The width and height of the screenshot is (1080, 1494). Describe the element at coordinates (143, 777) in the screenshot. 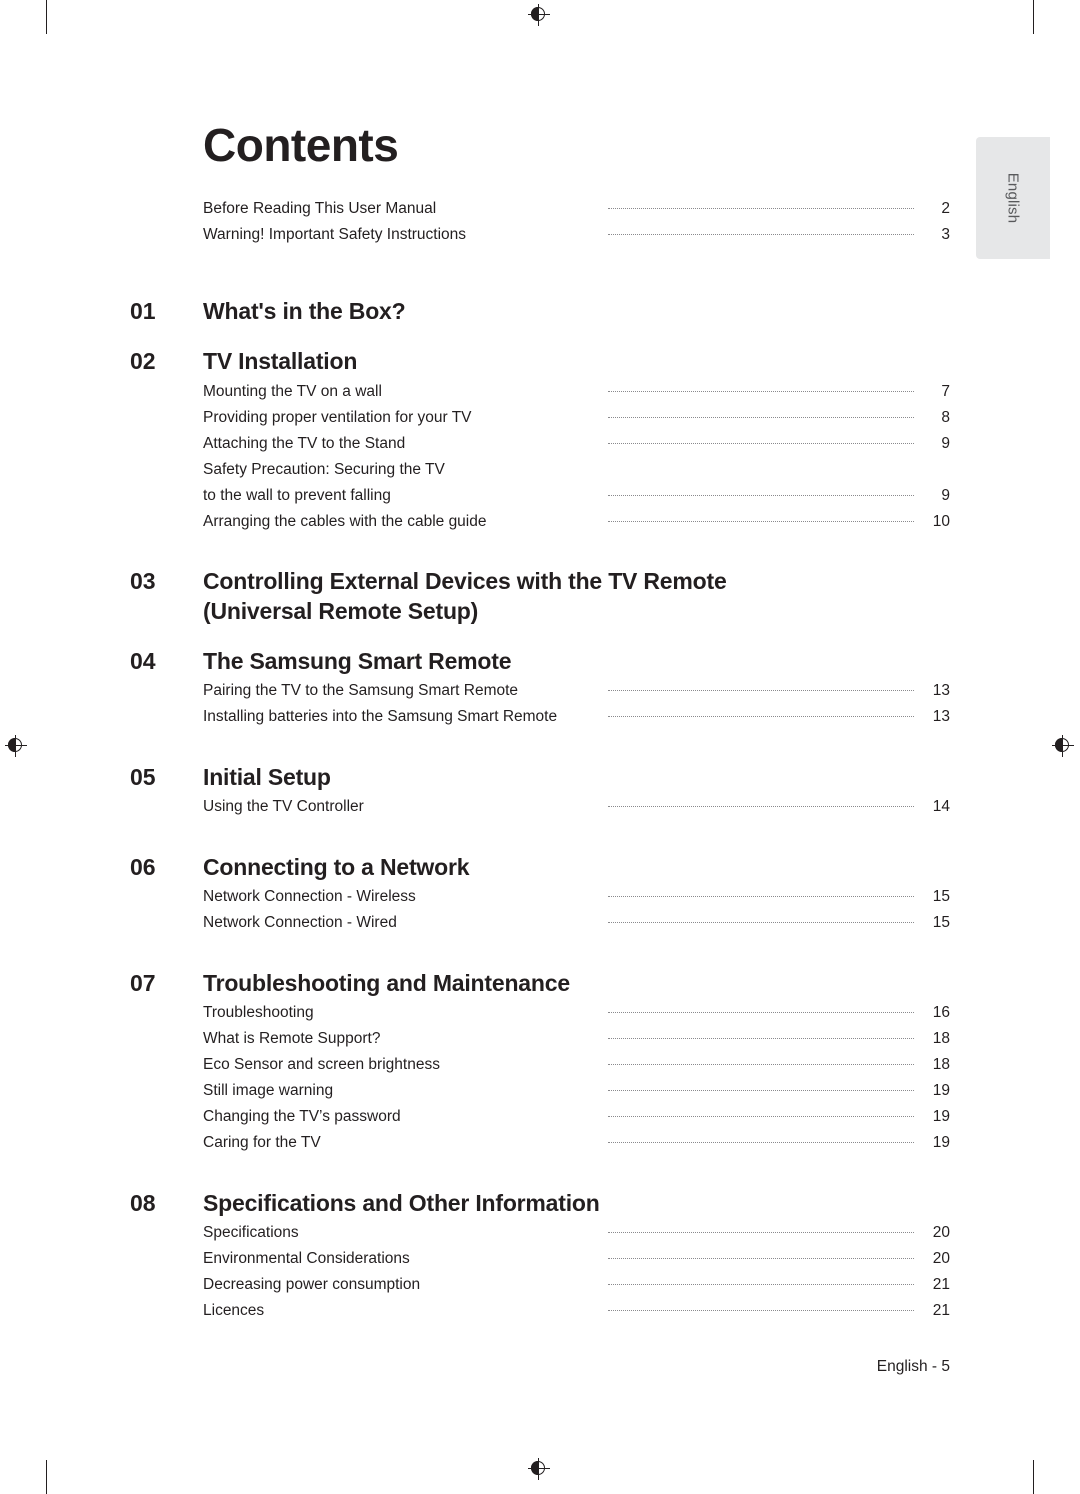

I see `toc-group-number: 05` at that location.